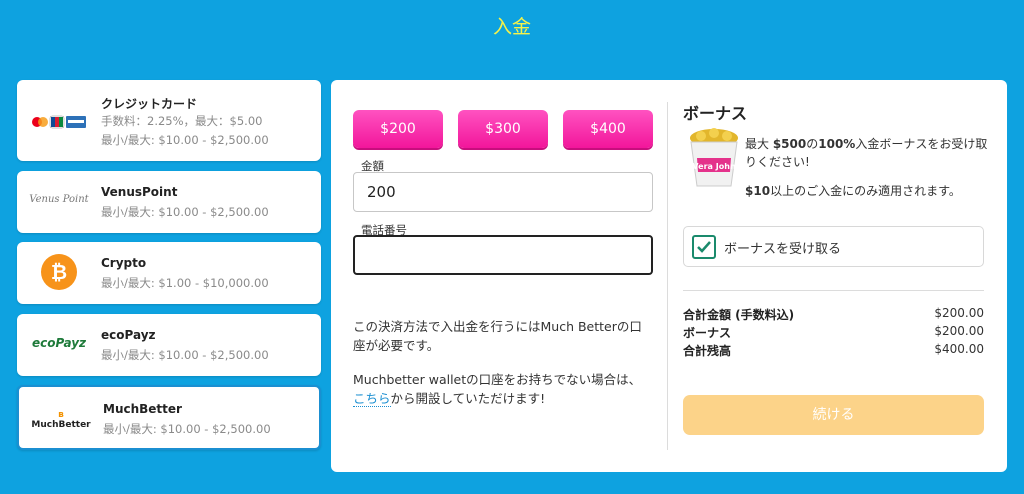 The height and width of the screenshot is (494, 1024). What do you see at coordinates (713, 166) in the screenshot?
I see `svg-text: Vera John` at bounding box center [713, 166].